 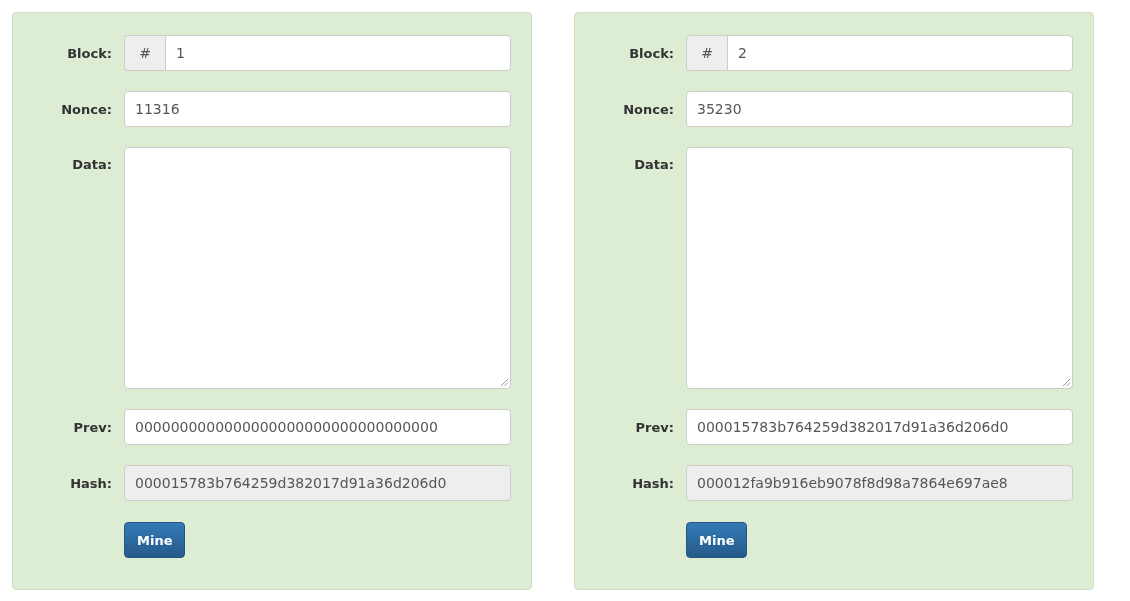 What do you see at coordinates (317, 427) in the screenshot?
I see `input-field: 0000000000000000000000000000000000` at bounding box center [317, 427].